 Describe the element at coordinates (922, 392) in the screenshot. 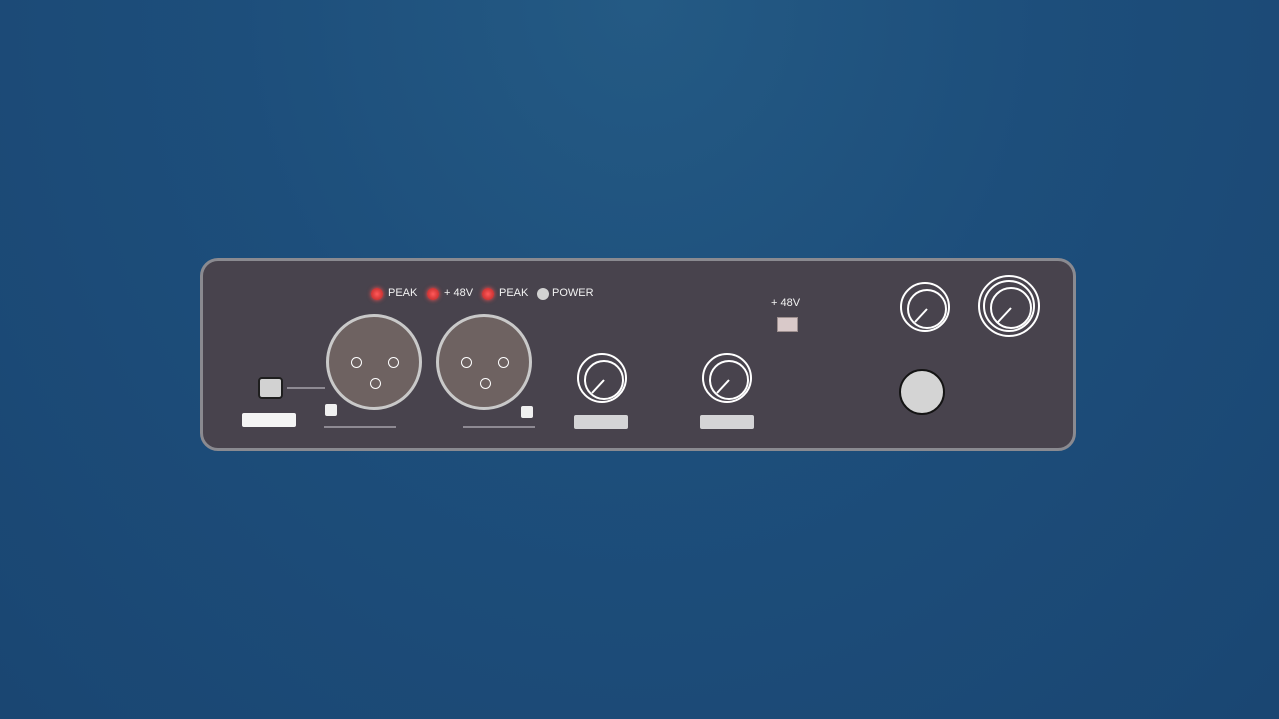

I see `headphone-jack` at that location.